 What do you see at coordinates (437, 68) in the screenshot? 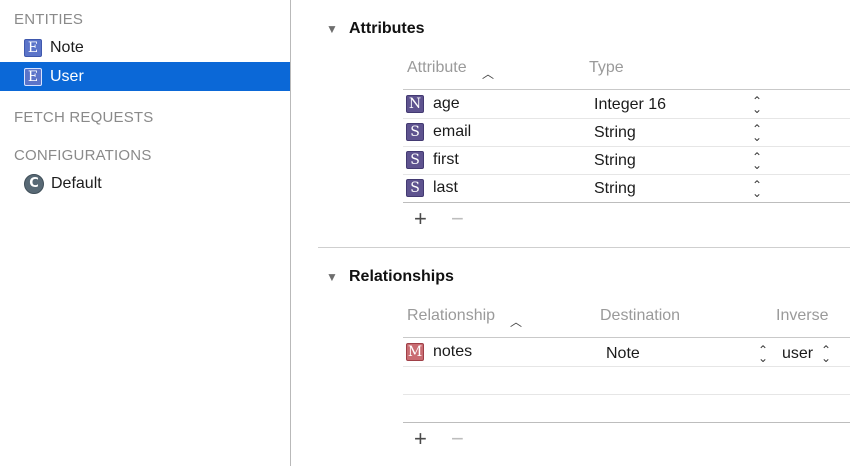
I see `attribute-column-header: Attribute` at bounding box center [437, 68].